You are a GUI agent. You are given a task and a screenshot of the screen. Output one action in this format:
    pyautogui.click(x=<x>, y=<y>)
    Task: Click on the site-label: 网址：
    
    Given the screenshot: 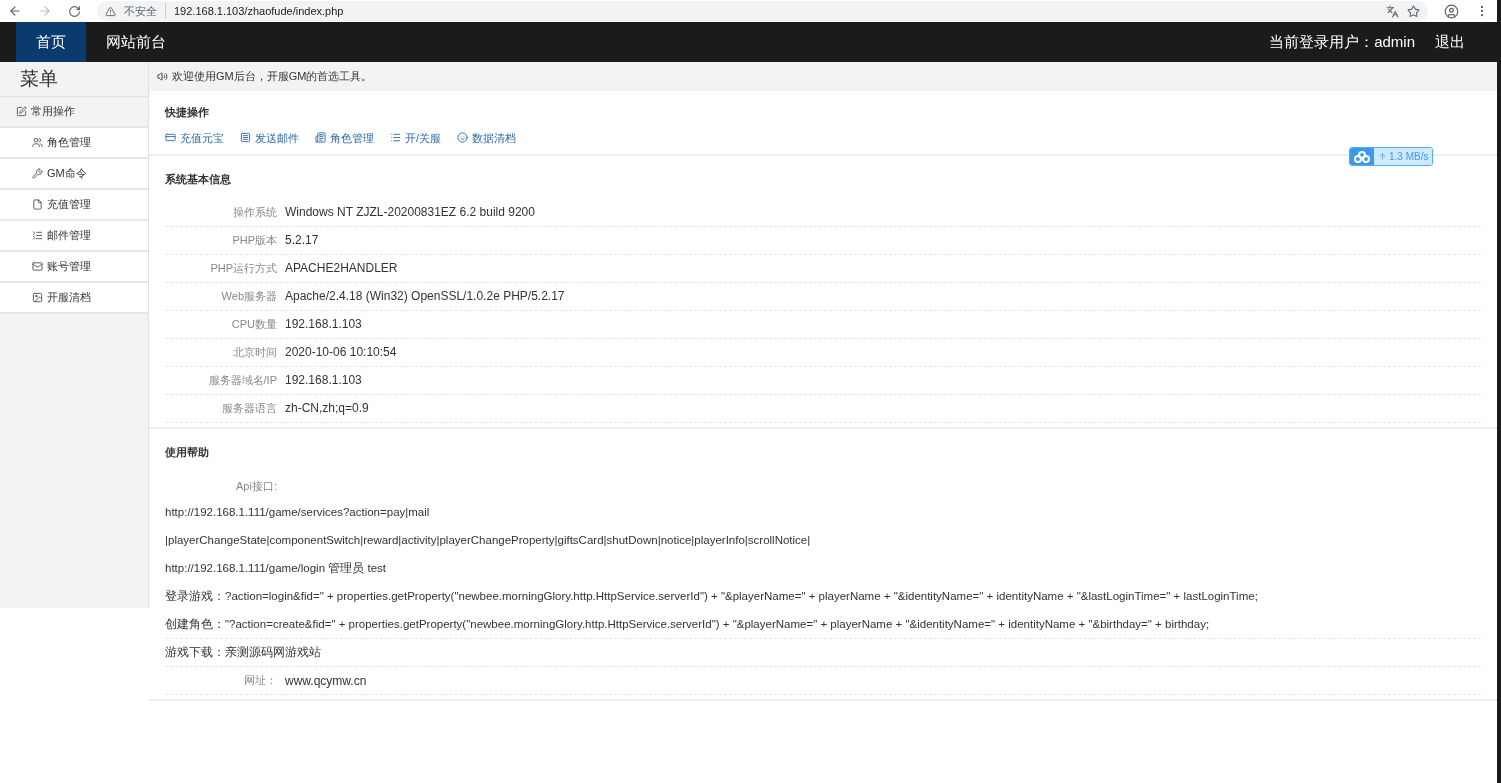 What is the action you would take?
    pyautogui.click(x=260, y=681)
    